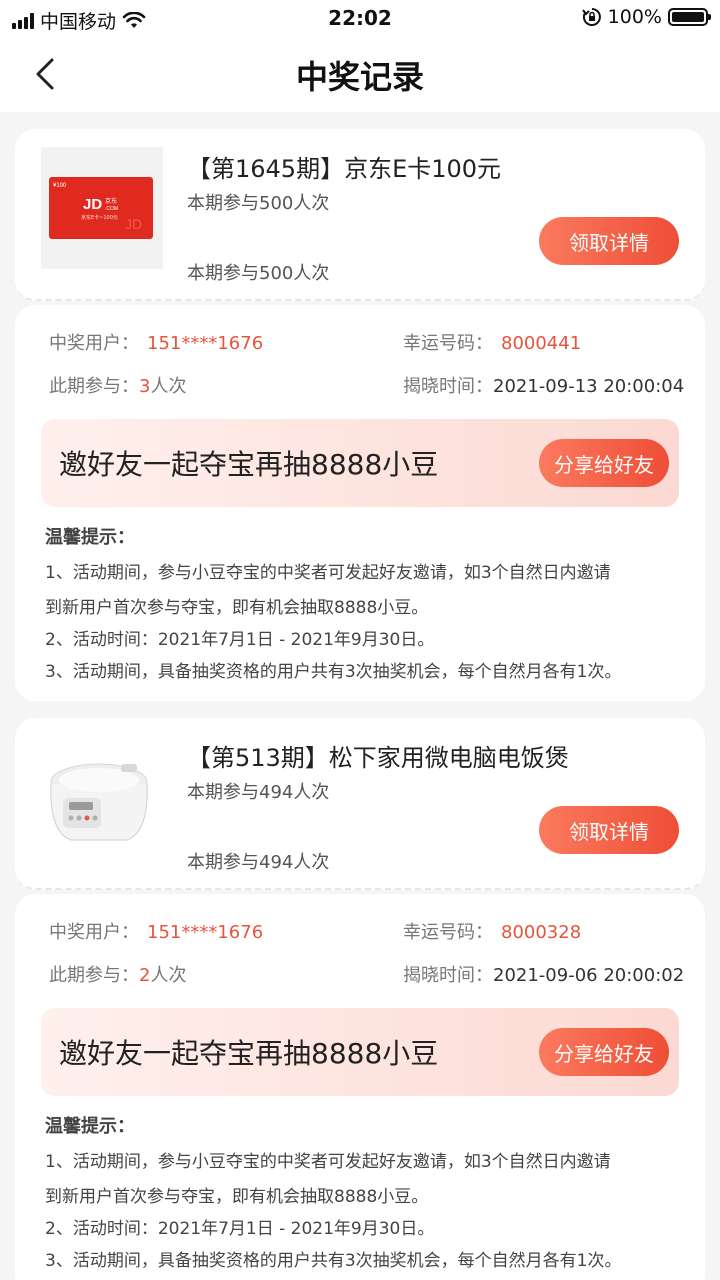 The image size is (720, 1280). What do you see at coordinates (589, 386) in the screenshot?
I see `reveal-value: 2021-09-13 20:00:04` at bounding box center [589, 386].